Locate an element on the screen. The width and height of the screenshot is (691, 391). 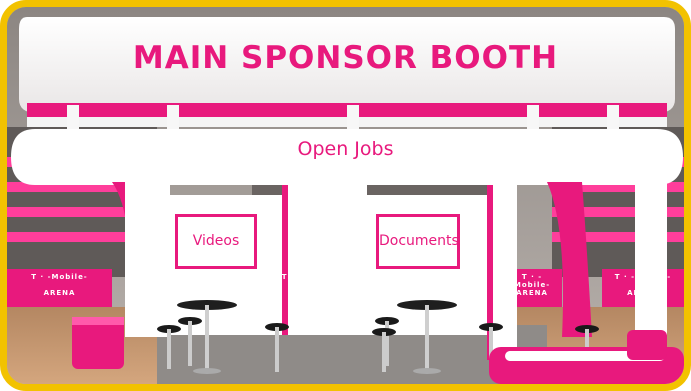
arena-sign-left-line1: T · -Mobile- is located at coordinates (59, 277).